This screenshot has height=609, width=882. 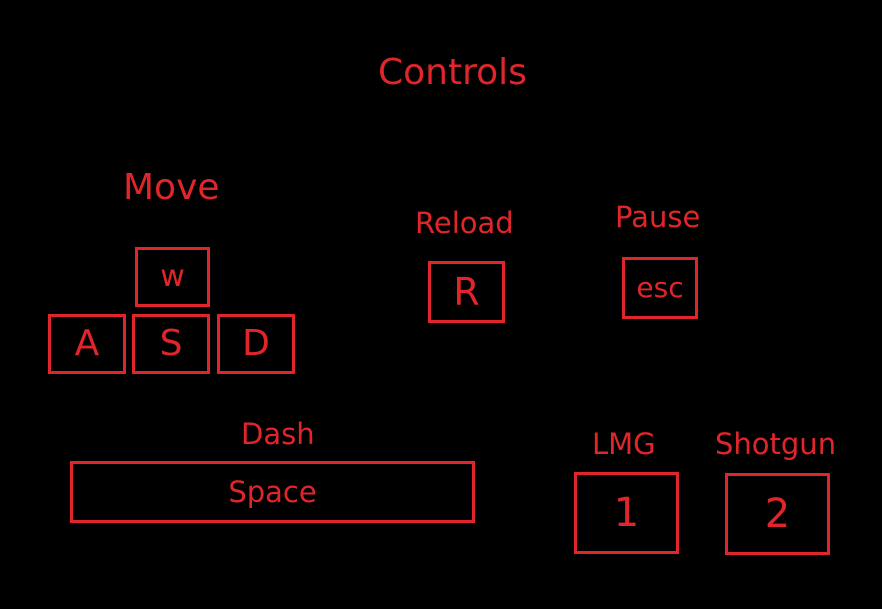 What do you see at coordinates (776, 444) in the screenshot?
I see `shotgun-label: Shotgun` at bounding box center [776, 444].